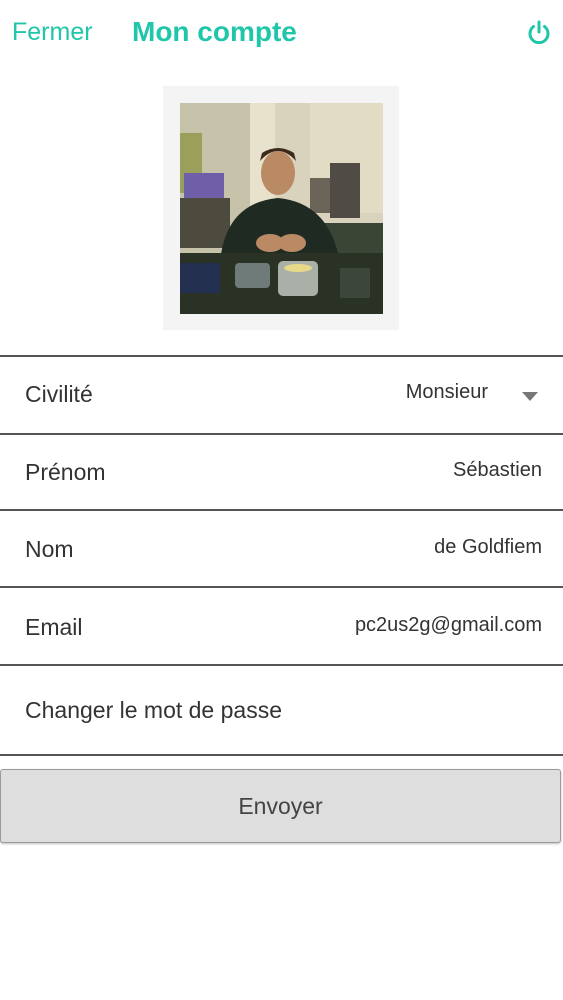  What do you see at coordinates (65, 472) in the screenshot?
I see `first-name-label: Prénom` at bounding box center [65, 472].